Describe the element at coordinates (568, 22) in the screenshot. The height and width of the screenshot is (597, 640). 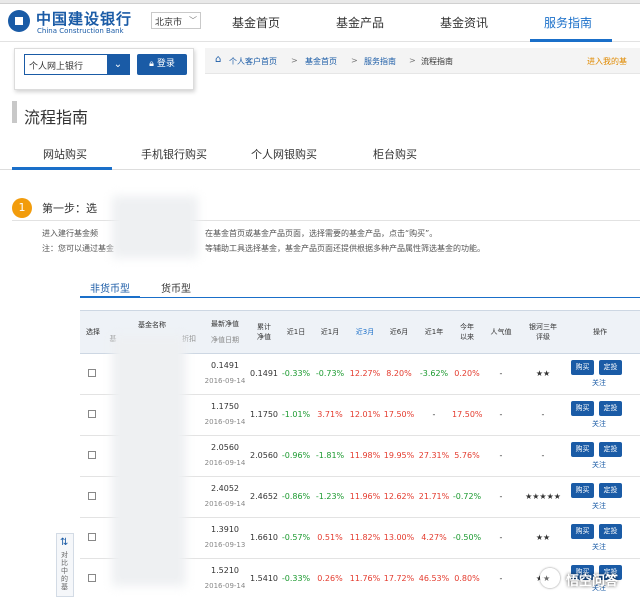
I see `nav-service-guide: 服务指南` at that location.